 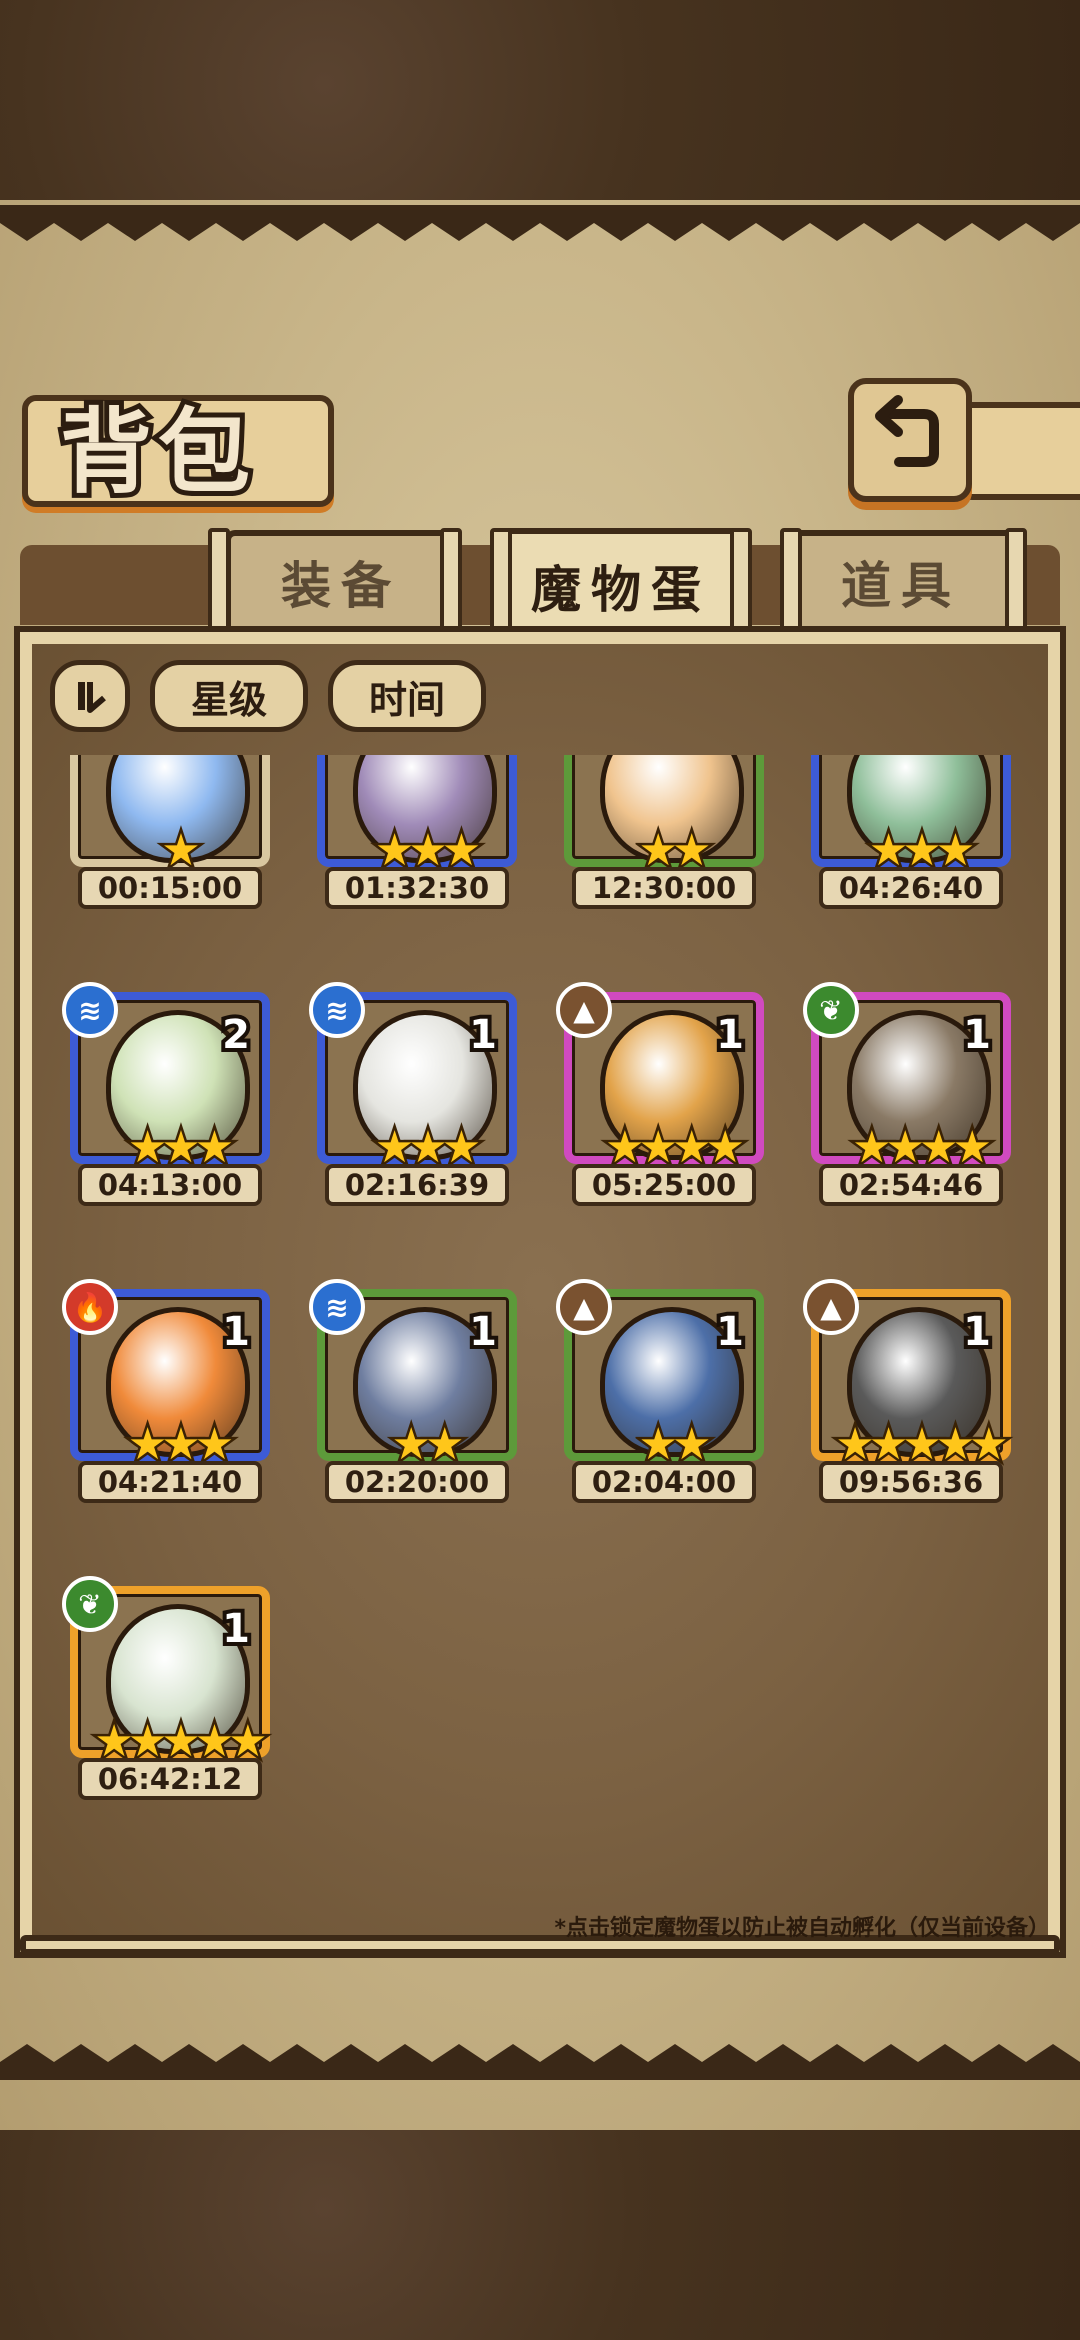 I want to click on hatch-timer: 04:21:40, so click(x=170, y=1482).